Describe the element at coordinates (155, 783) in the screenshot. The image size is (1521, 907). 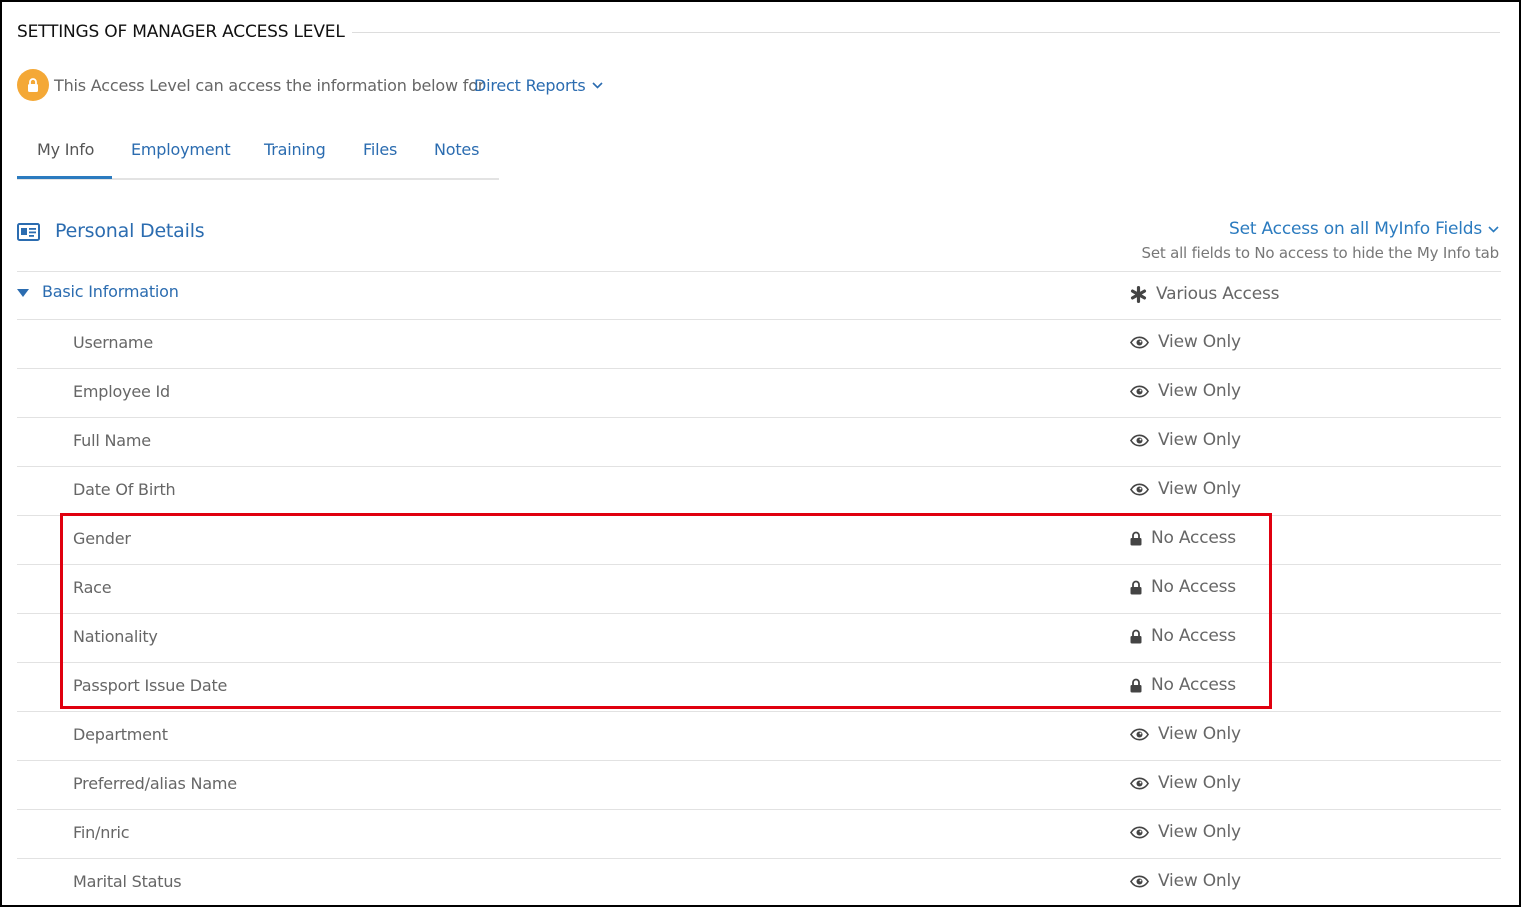
I see `field-label: Preferred/alias Name` at that location.